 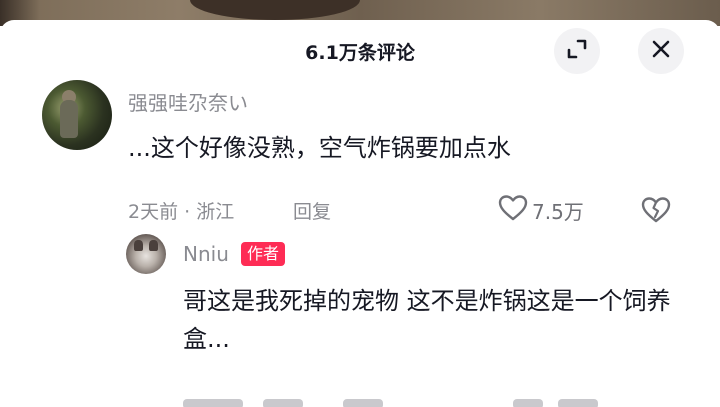 I want to click on avatar-ear-right, so click(x=153, y=245).